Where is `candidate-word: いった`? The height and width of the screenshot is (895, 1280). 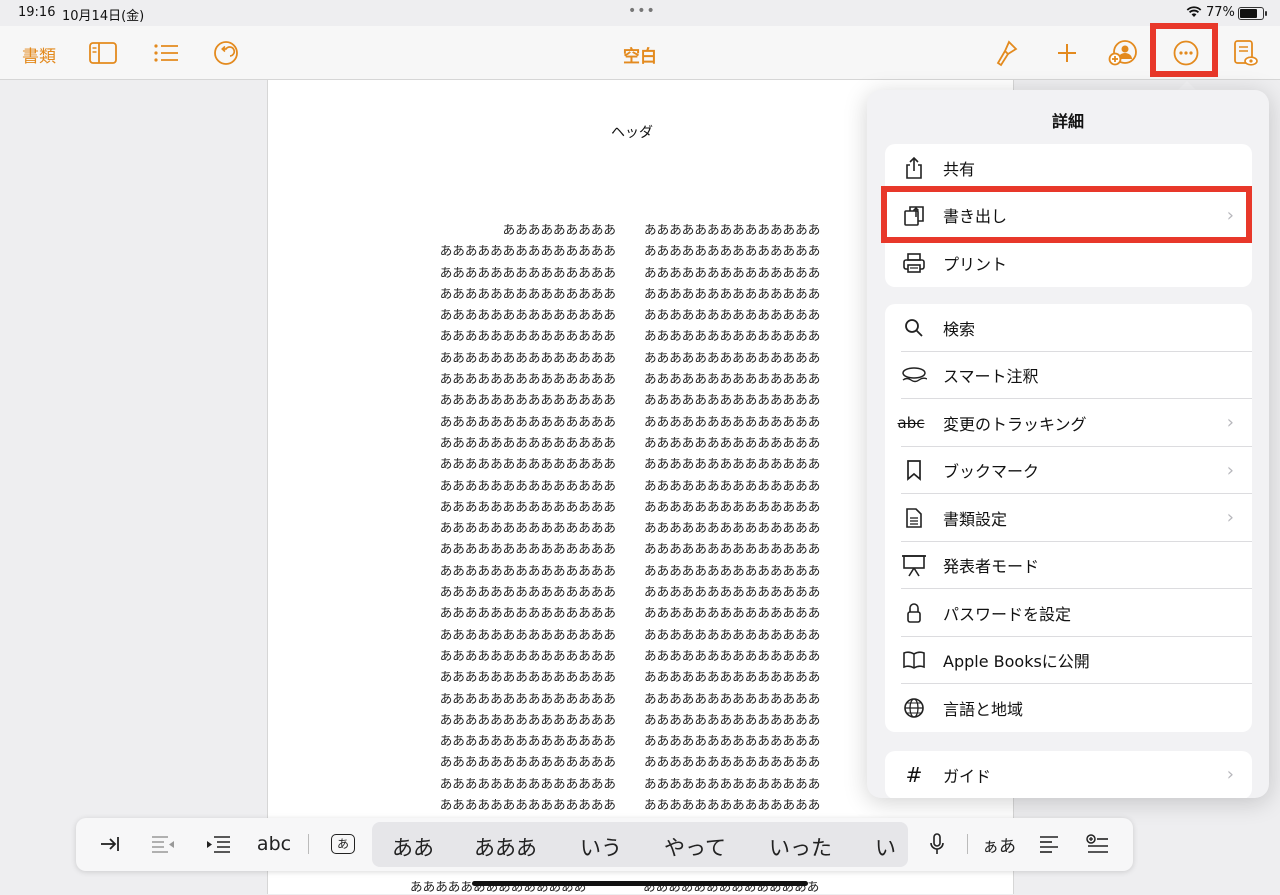
candidate-word: いった is located at coordinates (800, 847).